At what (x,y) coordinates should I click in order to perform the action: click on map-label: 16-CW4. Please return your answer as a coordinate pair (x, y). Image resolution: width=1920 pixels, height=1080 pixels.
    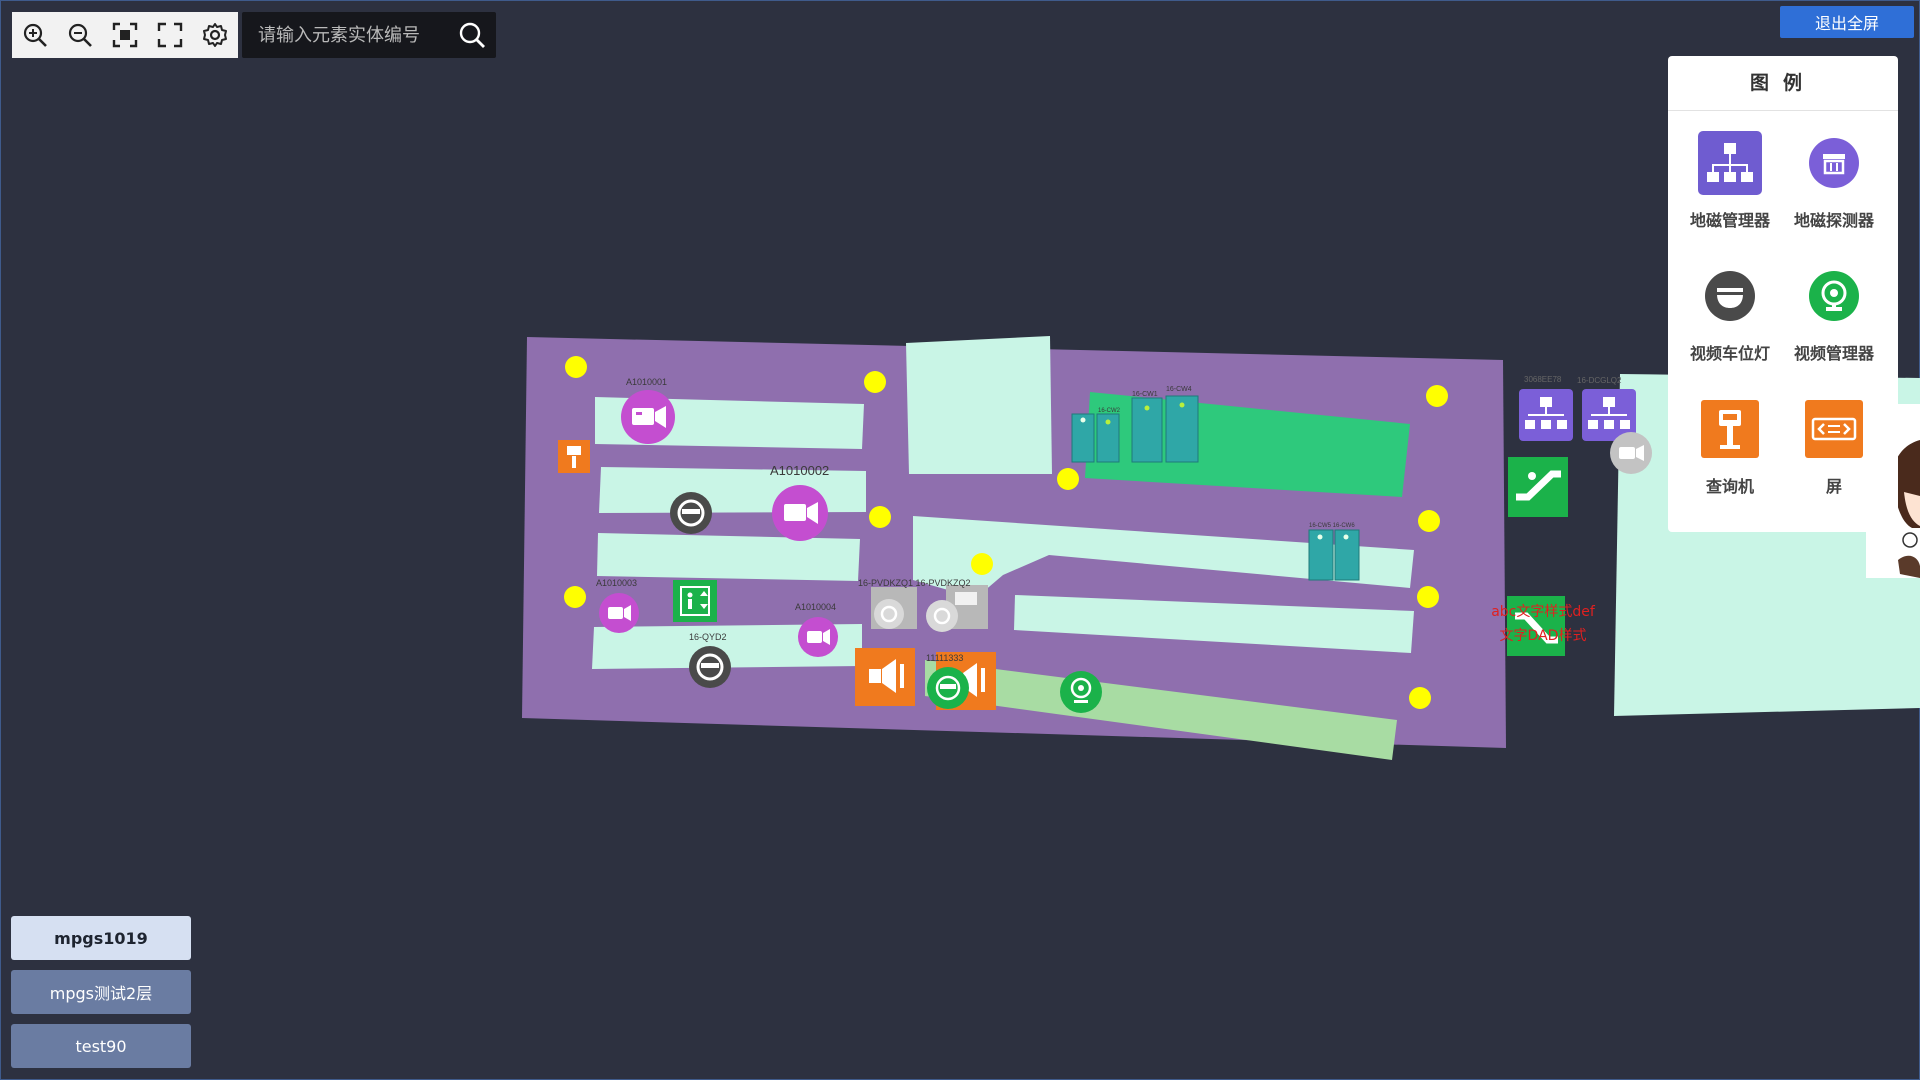
    Looking at the image, I should click on (1179, 389).